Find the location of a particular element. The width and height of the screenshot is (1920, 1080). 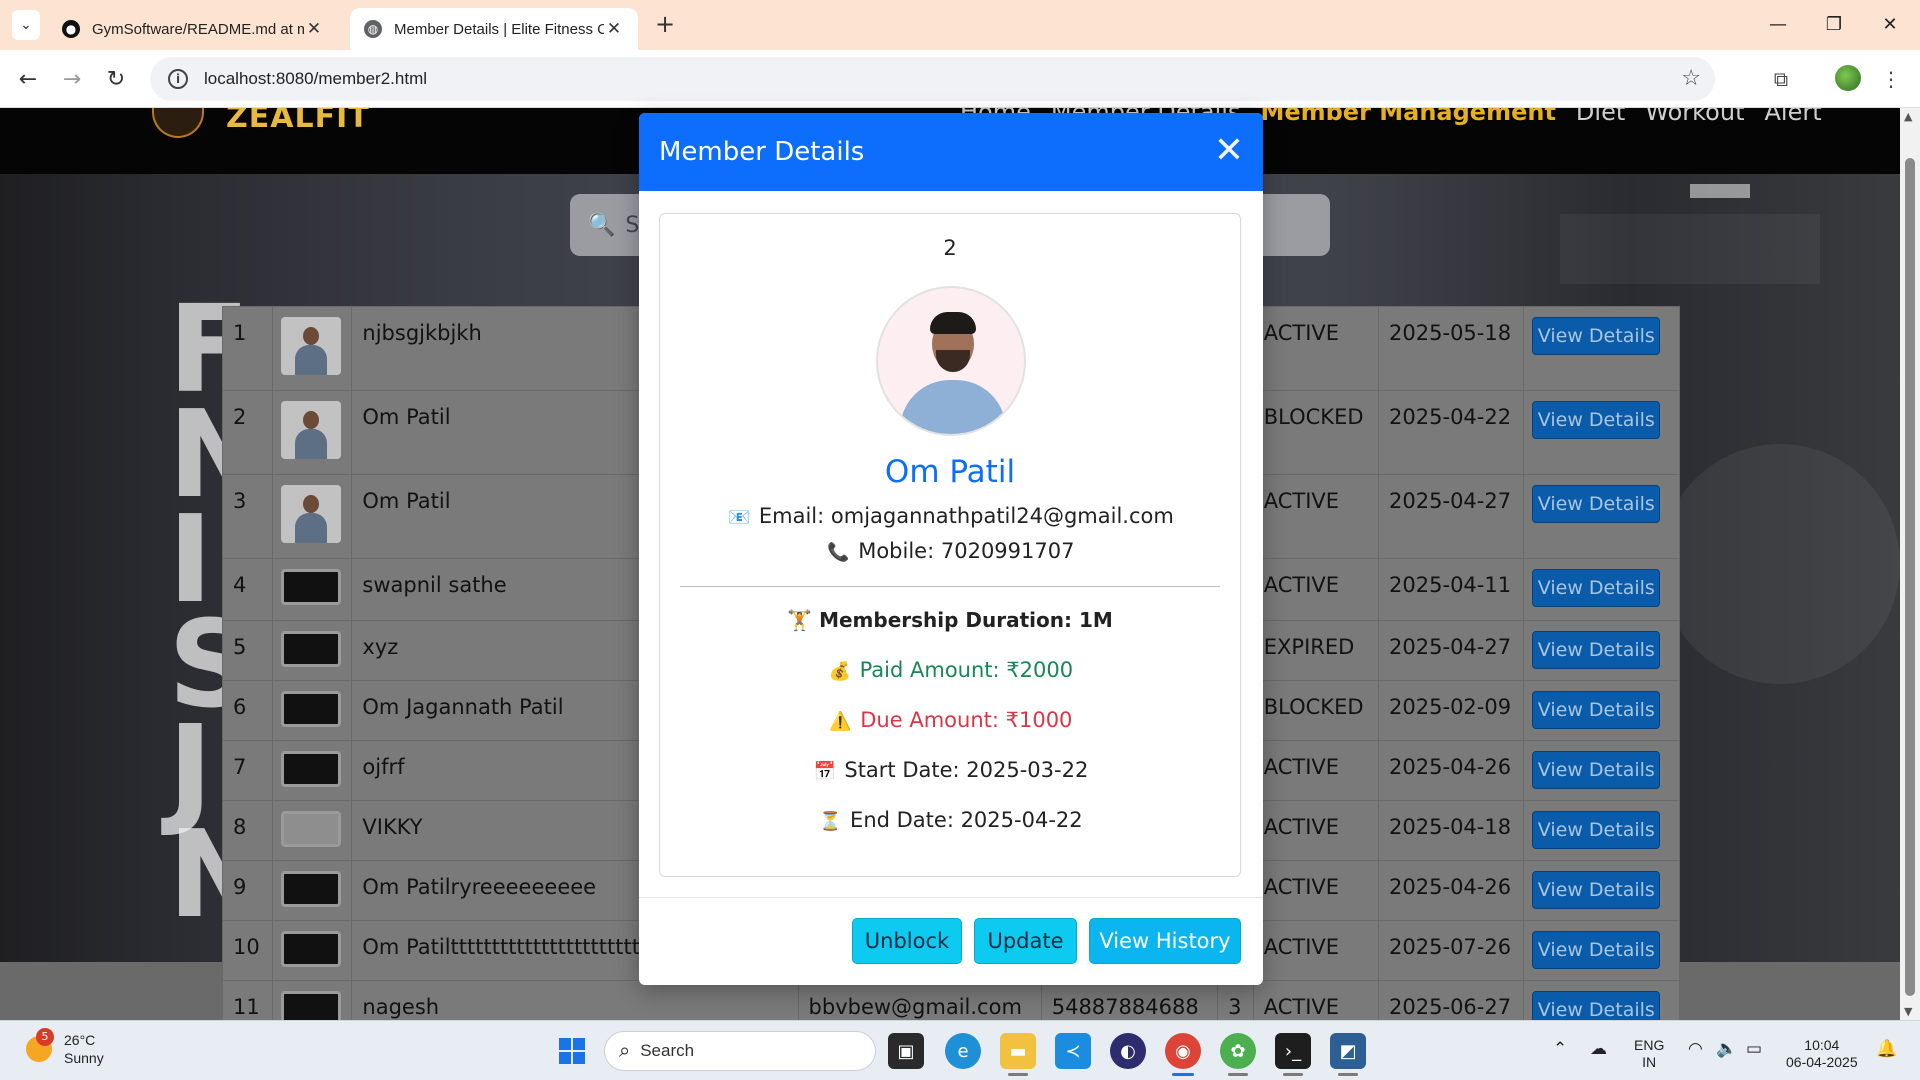

onedrive-icon: ☁ is located at coordinates (1598, 1049).